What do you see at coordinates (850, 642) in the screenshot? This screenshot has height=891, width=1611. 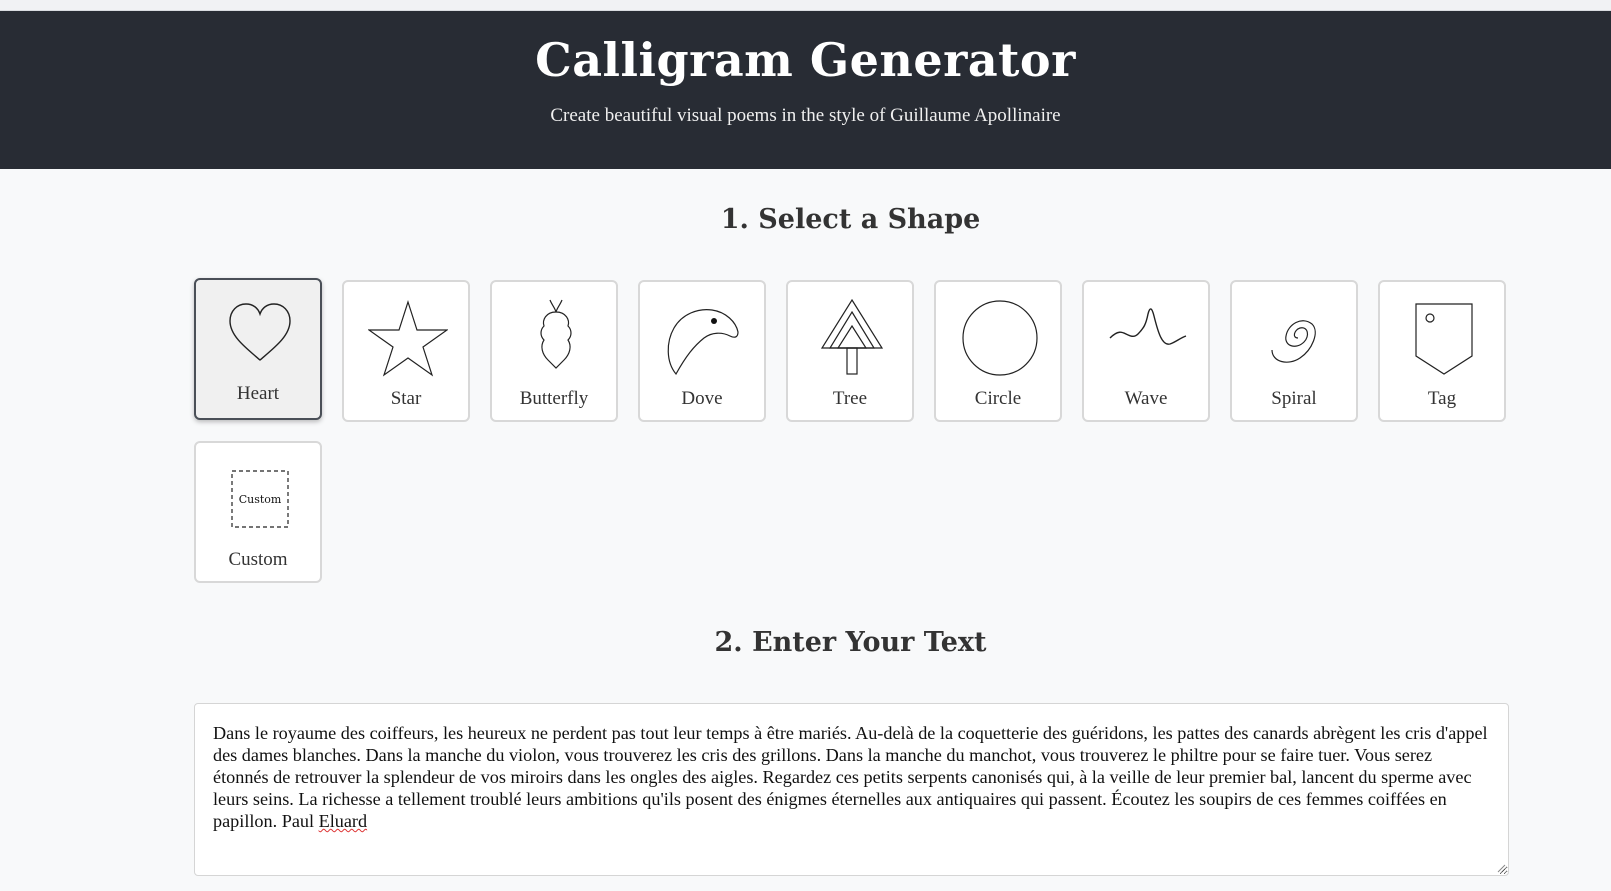 I see `enter-text-heading: 2. Enter Your Text` at bounding box center [850, 642].